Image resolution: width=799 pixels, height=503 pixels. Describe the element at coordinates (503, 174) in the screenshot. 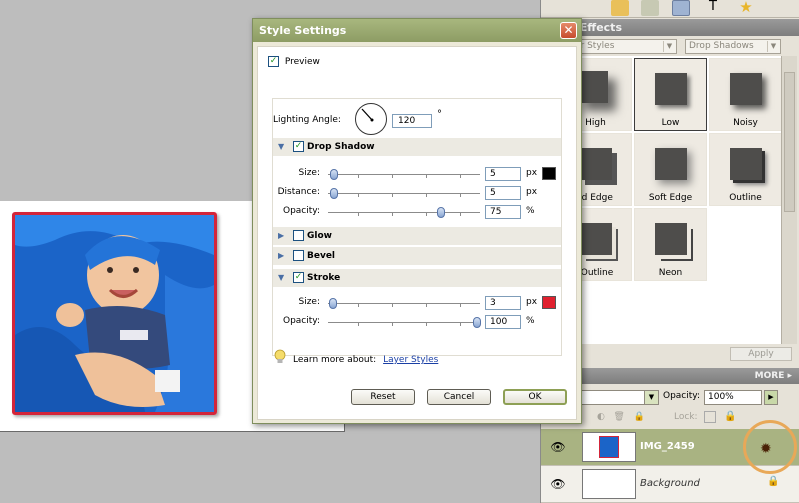

I see `ds-size-input: 5` at that location.